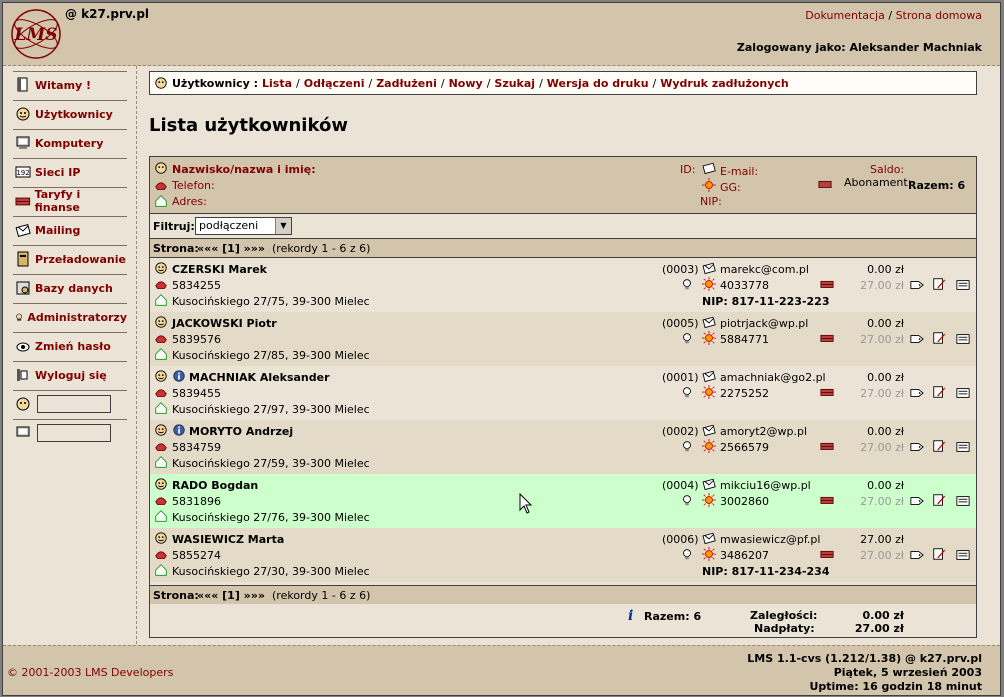 Image resolution: width=1004 pixels, height=697 pixels. Describe the element at coordinates (598, 83) in the screenshot. I see `crumb-wersja-do-druku: Wersja do druku` at that location.